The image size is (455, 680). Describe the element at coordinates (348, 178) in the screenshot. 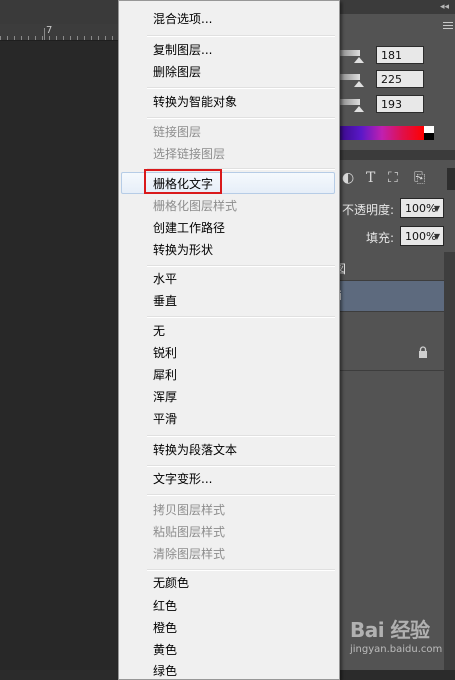

I see `ellipse-tool-icon: ◐` at that location.